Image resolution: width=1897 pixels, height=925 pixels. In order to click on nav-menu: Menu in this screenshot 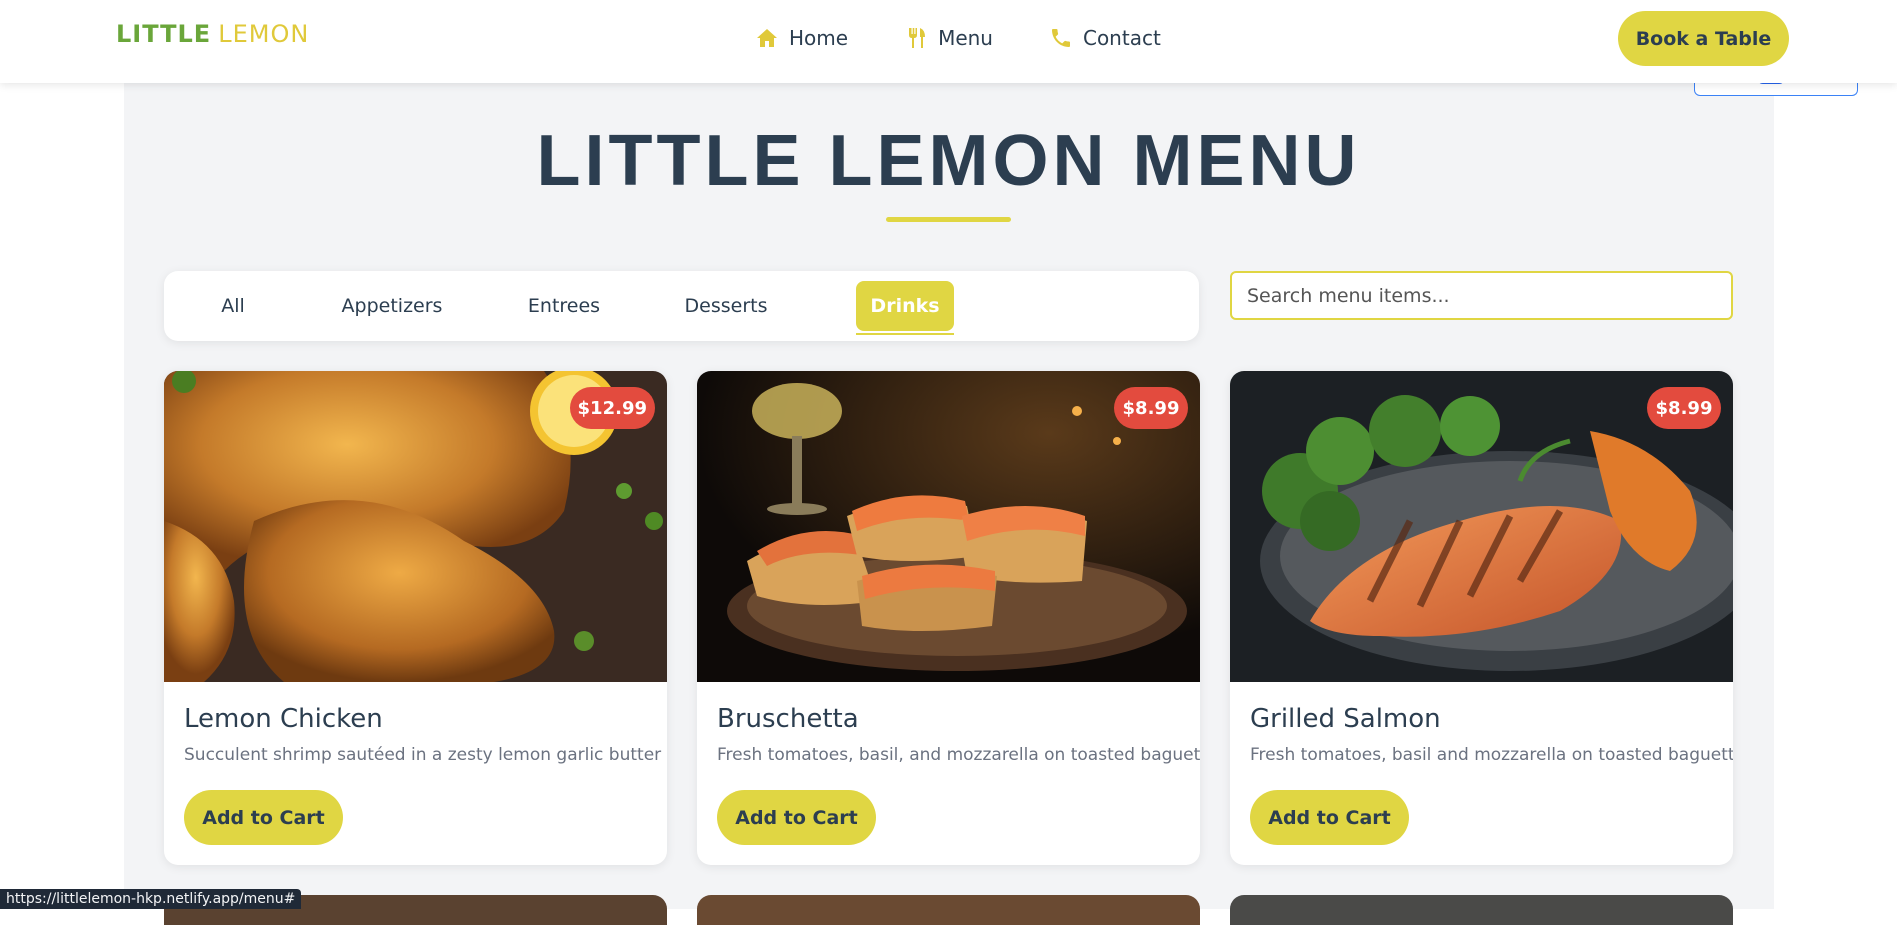, I will do `click(948, 38)`.